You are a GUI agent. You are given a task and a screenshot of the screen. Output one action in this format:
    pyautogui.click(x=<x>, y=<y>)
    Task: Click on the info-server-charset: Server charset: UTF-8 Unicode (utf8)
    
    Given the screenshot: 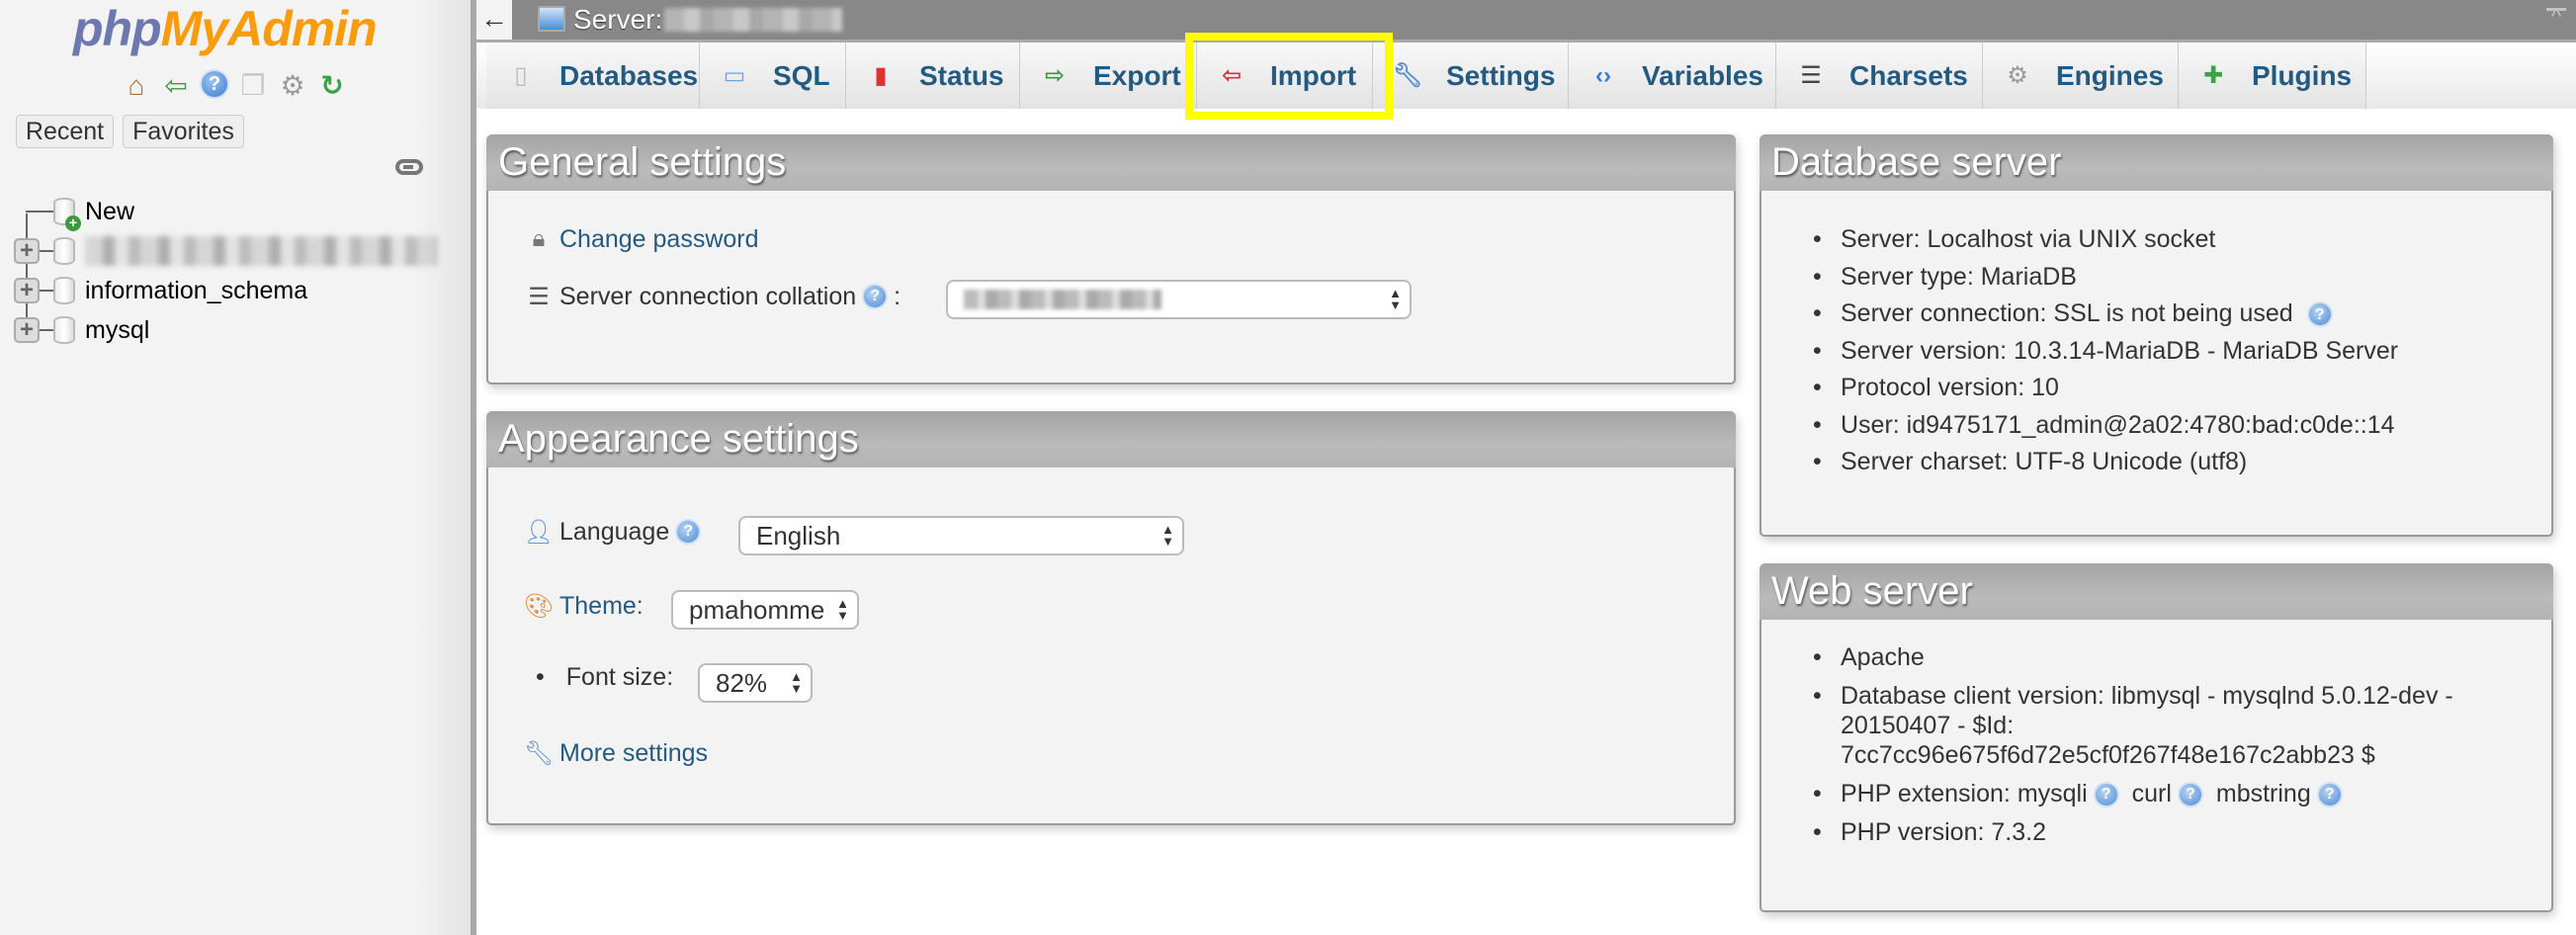 What is the action you would take?
    pyautogui.click(x=2103, y=462)
    